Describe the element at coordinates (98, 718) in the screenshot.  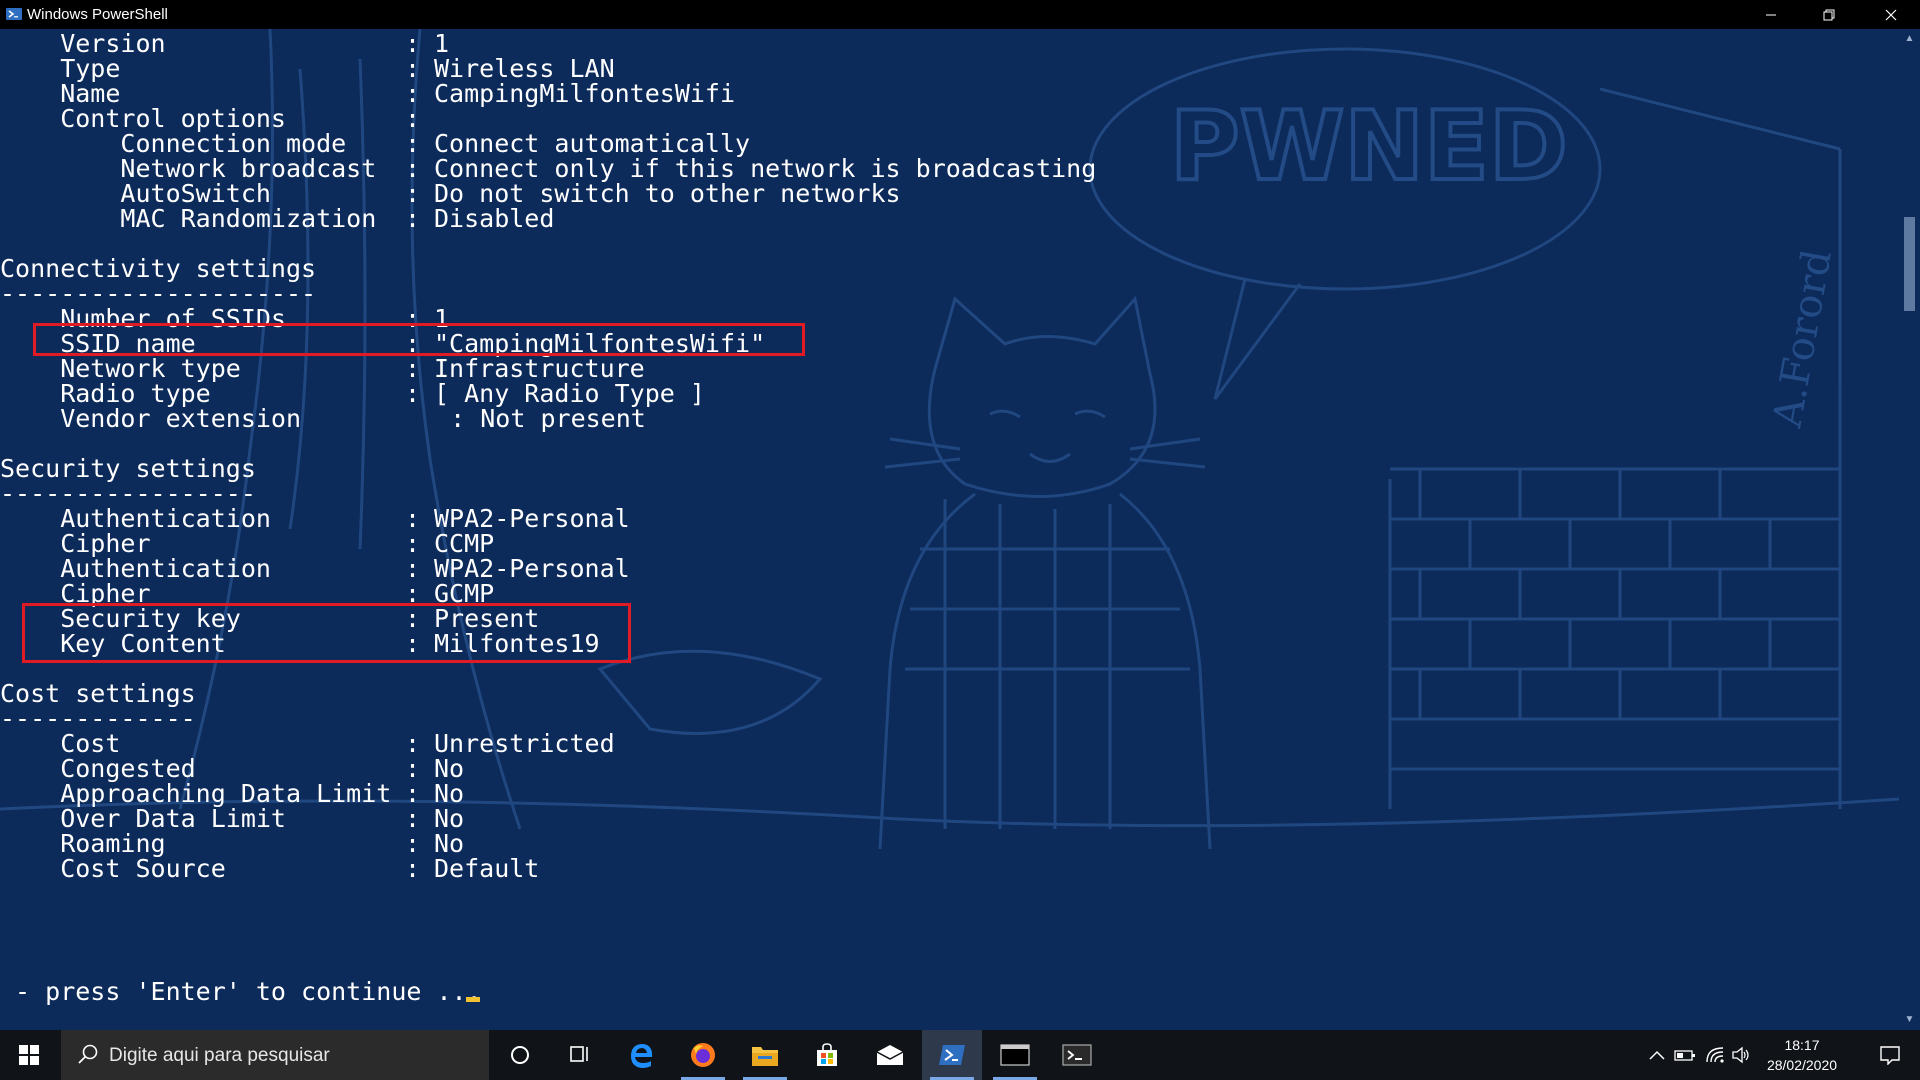
I see `console-line-label: -------------` at that location.